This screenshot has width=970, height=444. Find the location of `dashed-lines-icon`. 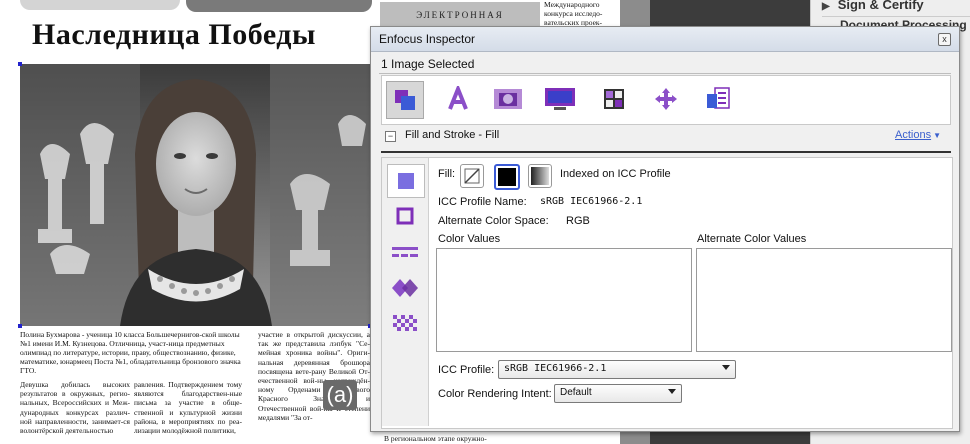

dashed-lines-icon is located at coordinates (405, 252).